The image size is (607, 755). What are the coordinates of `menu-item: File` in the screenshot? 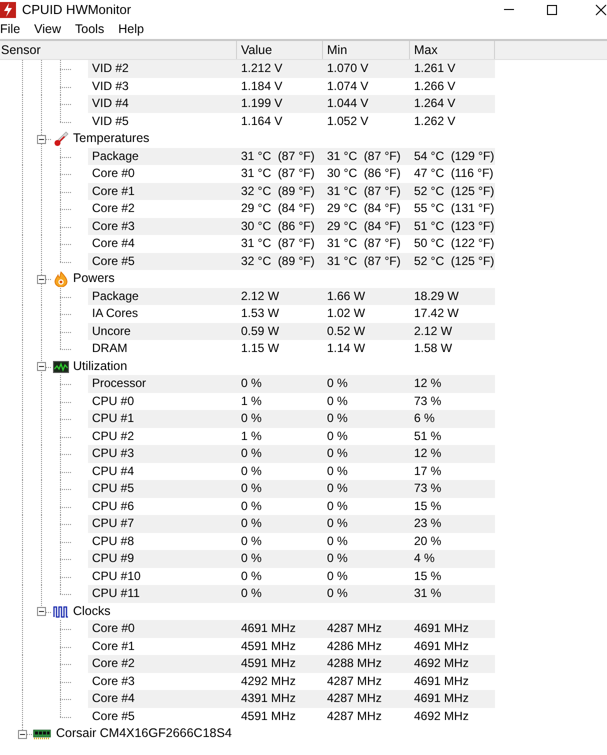 It's located at (14, 29).